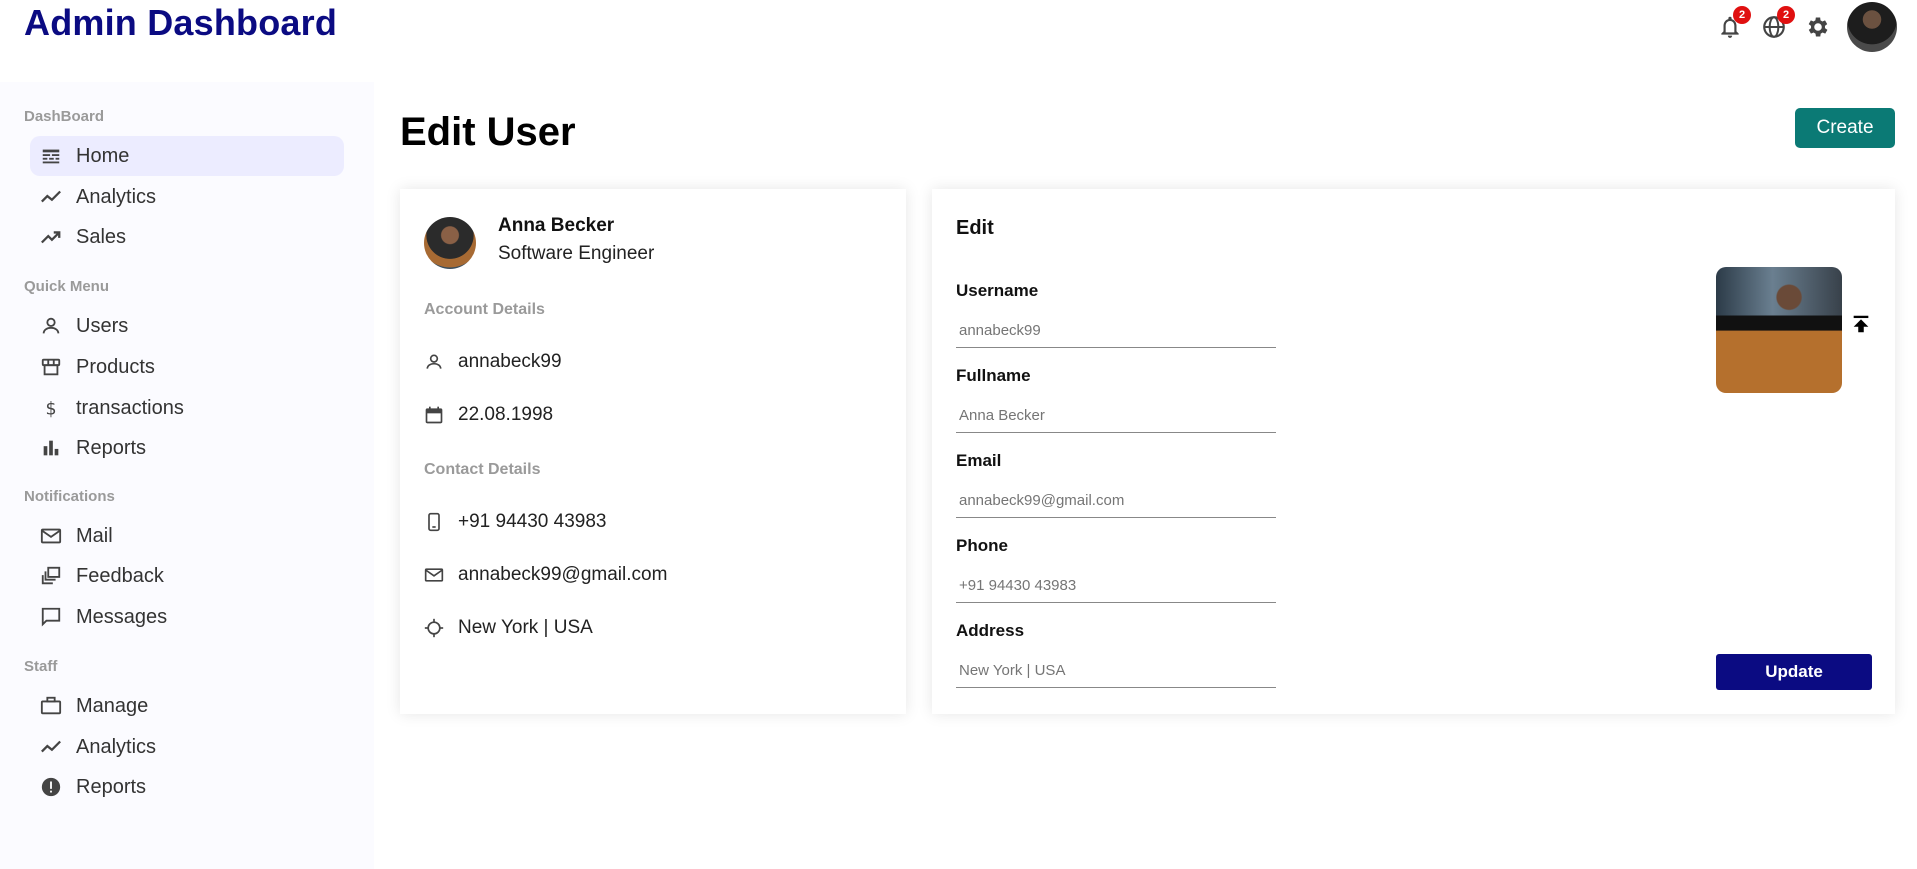 This screenshot has height=869, width=1917. What do you see at coordinates (1794, 672) in the screenshot?
I see `update-button: Update` at bounding box center [1794, 672].